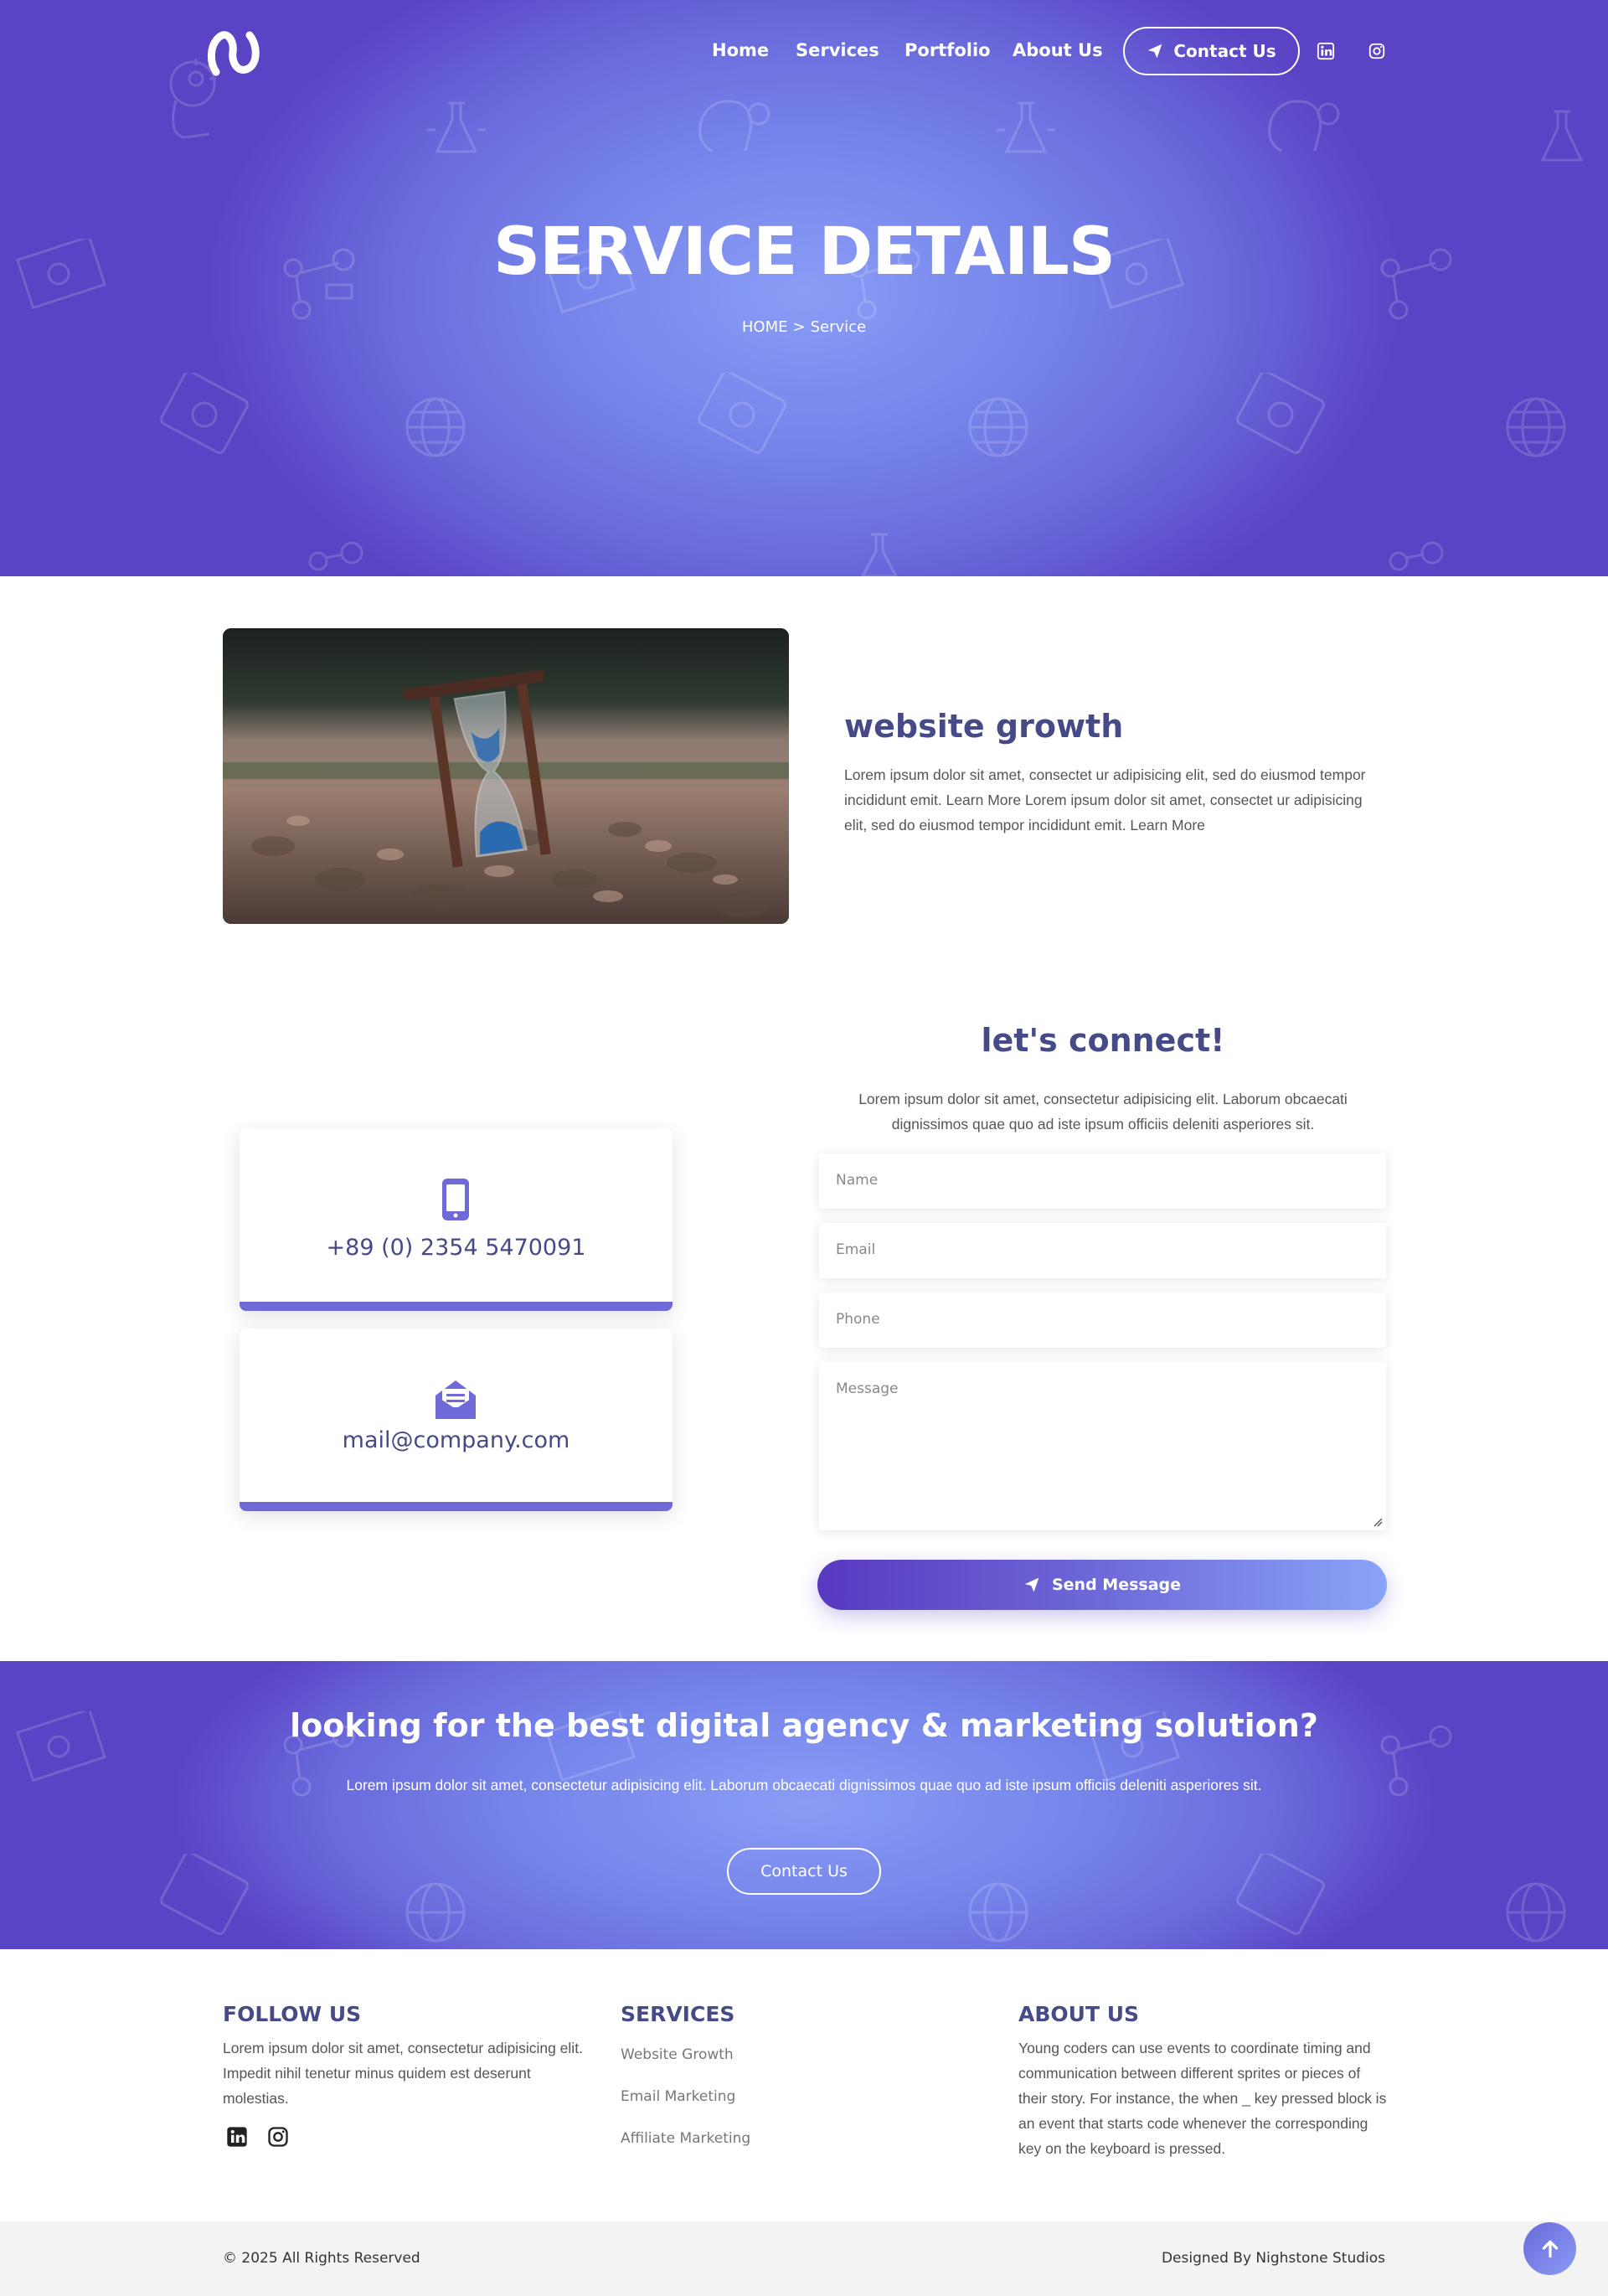 The image size is (1608, 2296). What do you see at coordinates (947, 50) in the screenshot?
I see `nav-link-portfolio: Portfolio` at bounding box center [947, 50].